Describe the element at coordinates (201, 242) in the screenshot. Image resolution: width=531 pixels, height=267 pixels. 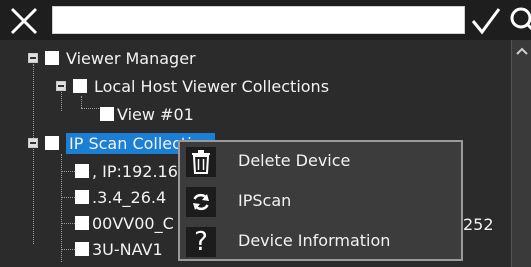
I see `question-icon: ?` at that location.